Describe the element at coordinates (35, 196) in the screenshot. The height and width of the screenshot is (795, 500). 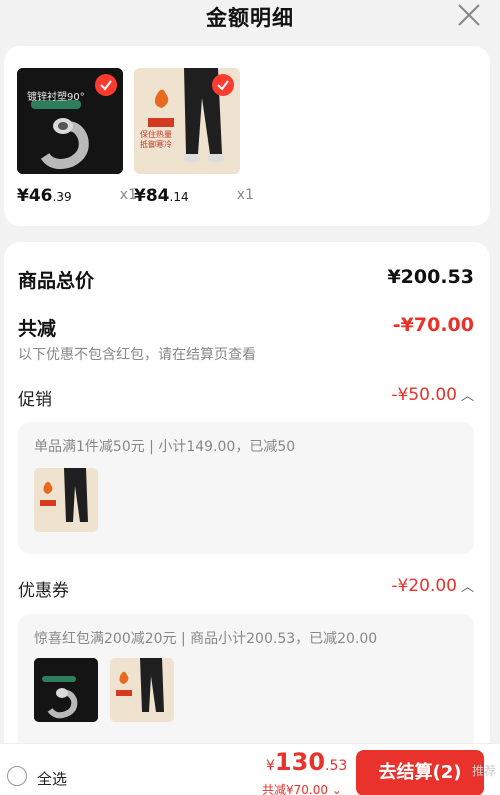
I see `price-integer: ¥46` at that location.